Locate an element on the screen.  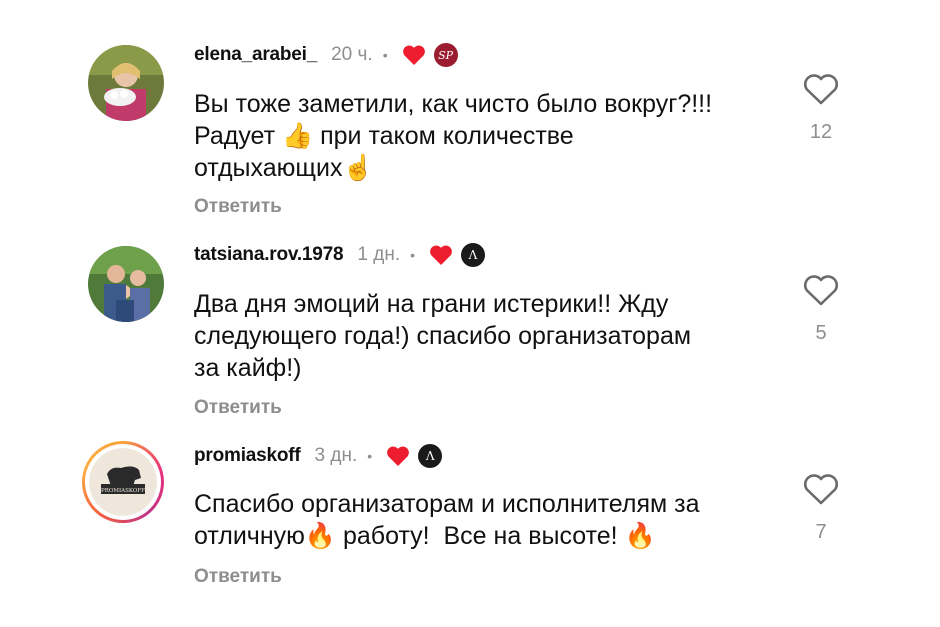
comment-meta: elena_arabei_ 20 ч. • SP is located at coordinates (326, 55).